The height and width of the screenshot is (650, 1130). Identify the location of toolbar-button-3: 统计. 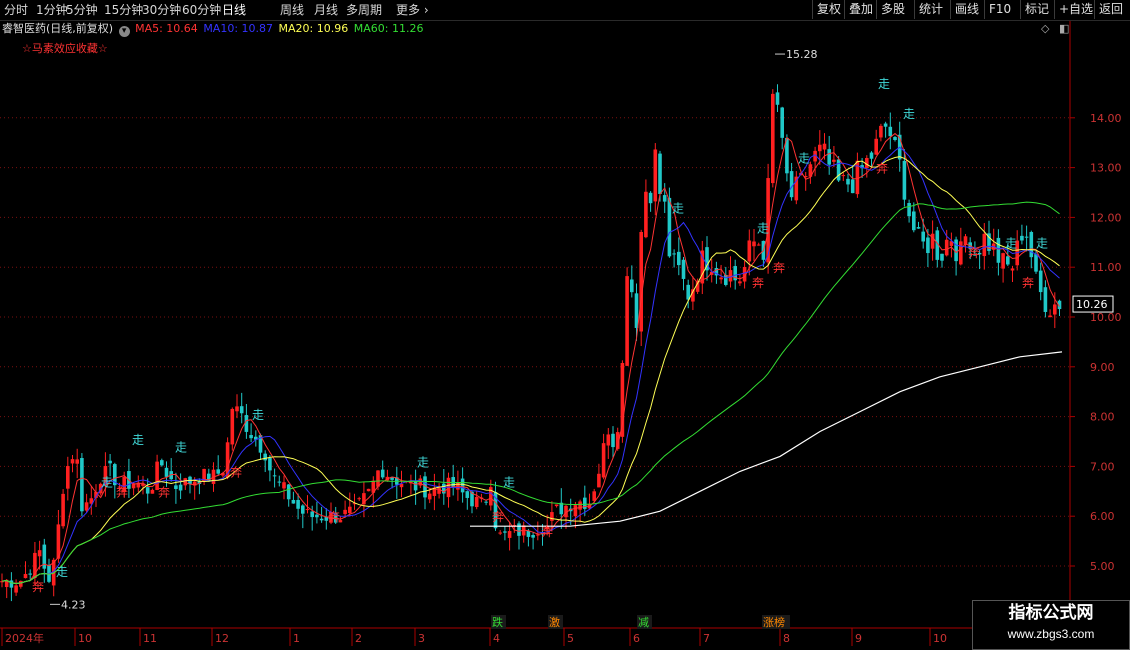
(932, 9).